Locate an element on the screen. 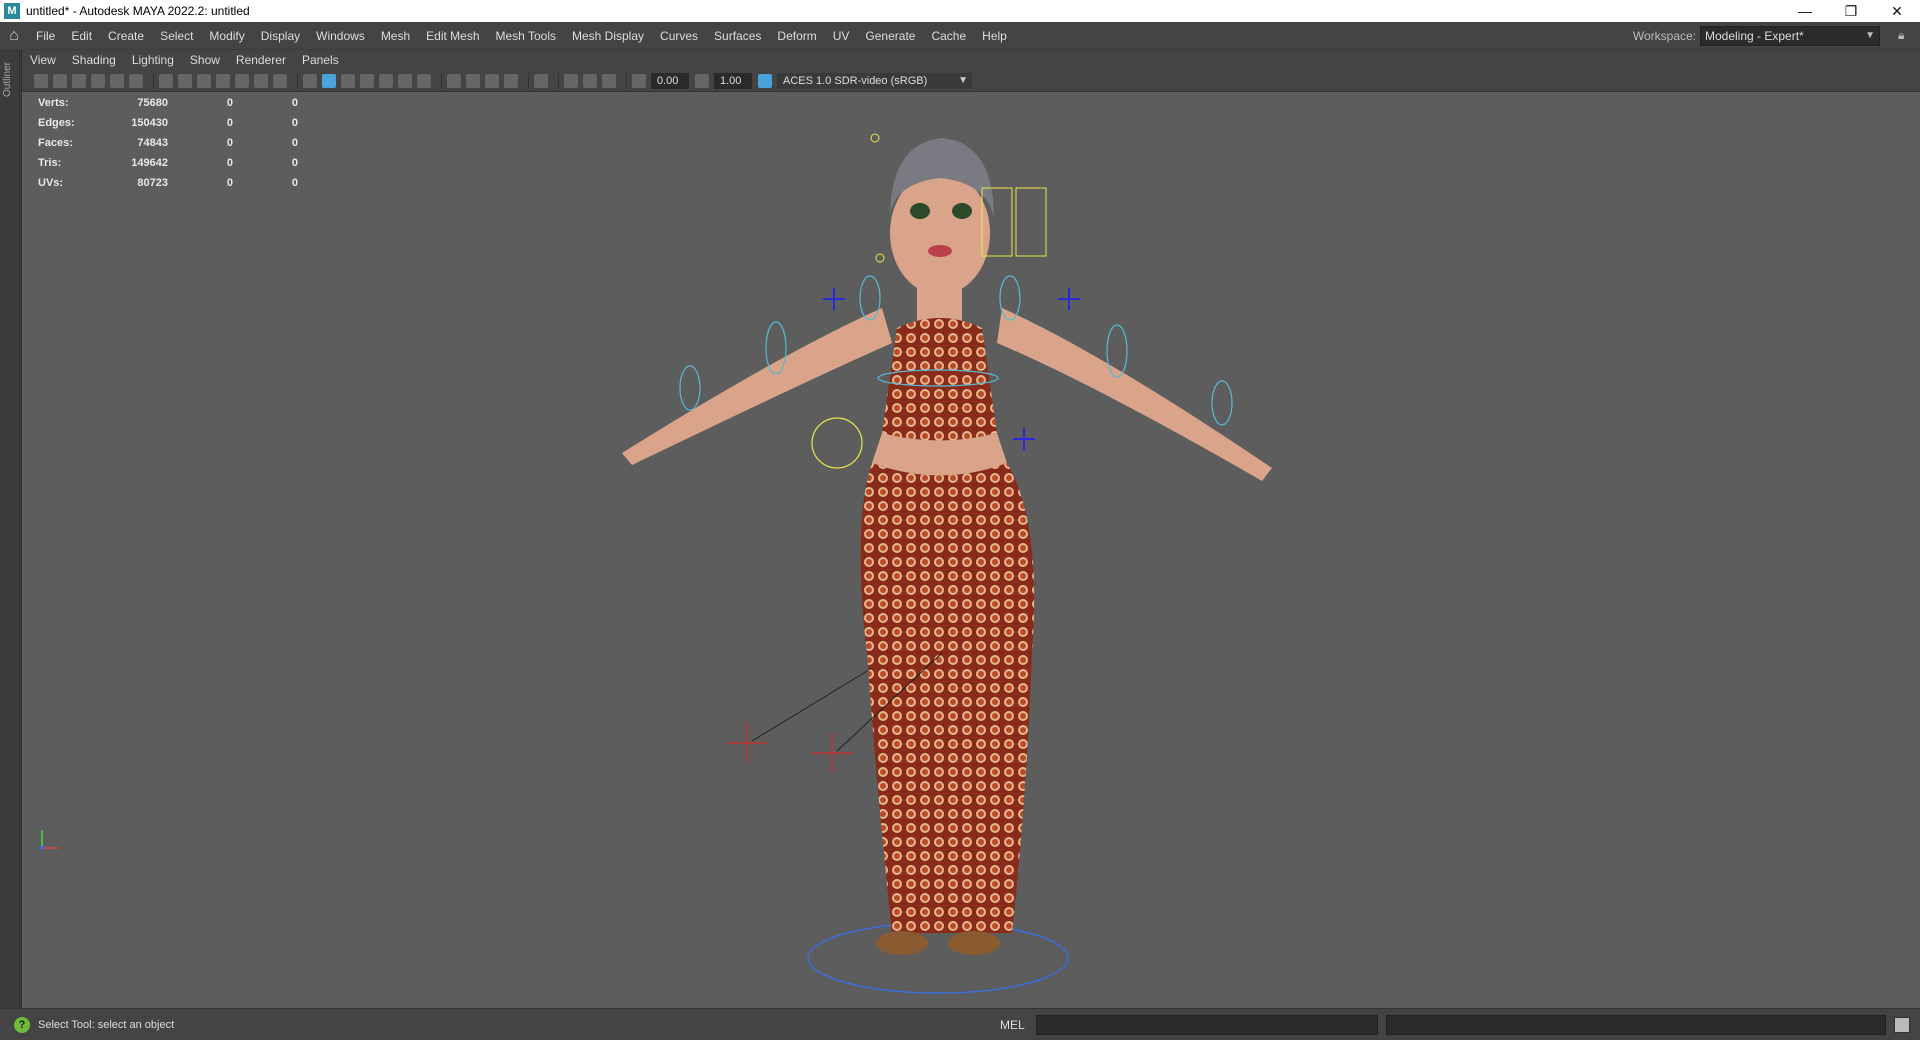  shadows-icon is located at coordinates (424, 80).